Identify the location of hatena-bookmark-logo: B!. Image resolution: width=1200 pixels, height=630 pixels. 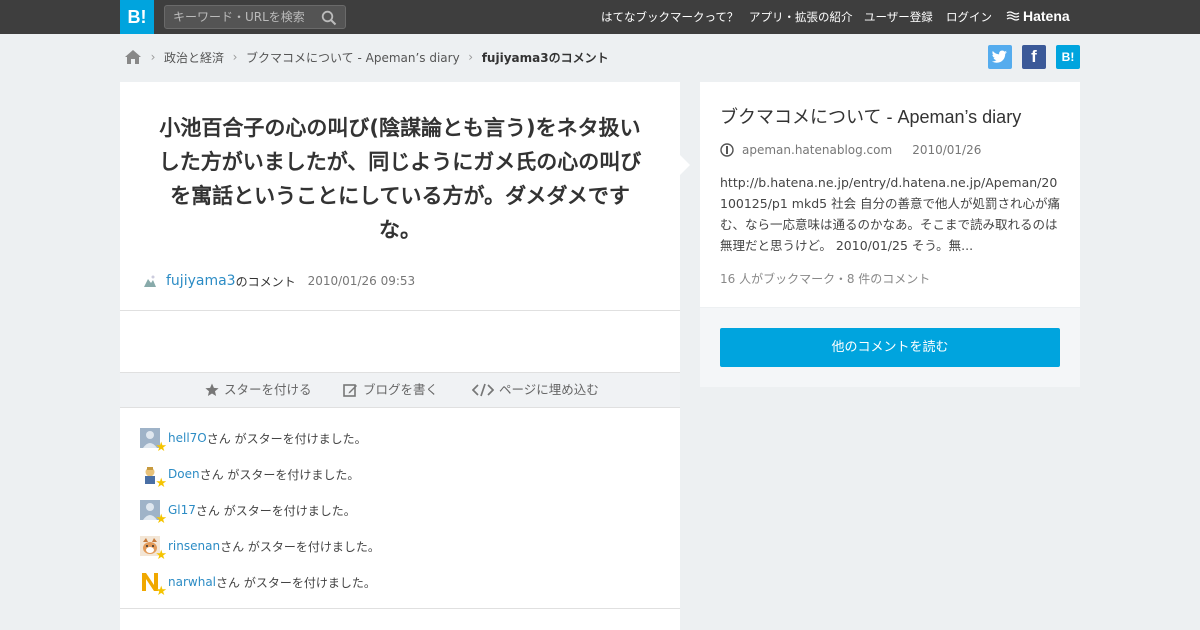
(137, 17).